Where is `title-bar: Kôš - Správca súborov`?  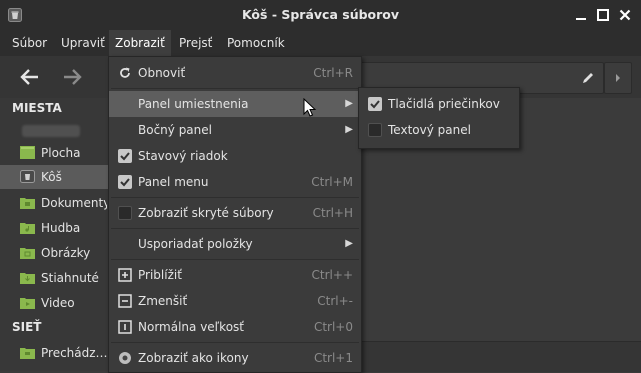 title-bar: Kôš - Správca súborov is located at coordinates (320, 15).